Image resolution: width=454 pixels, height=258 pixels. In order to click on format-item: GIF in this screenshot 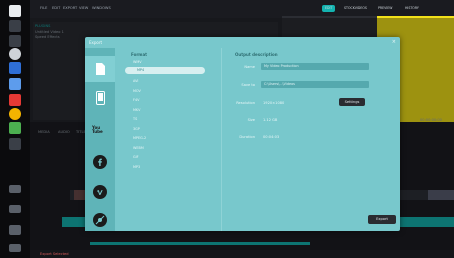, I will do `click(136, 157)`.